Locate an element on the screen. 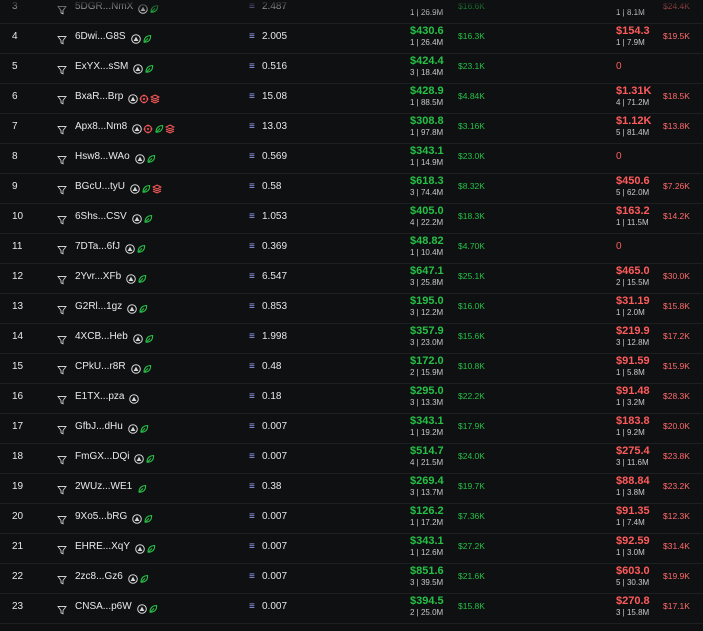 Image resolution: width=703 pixels, height=631 pixels. bought-txns-tokens: 2 | 15.9M is located at coordinates (427, 372).